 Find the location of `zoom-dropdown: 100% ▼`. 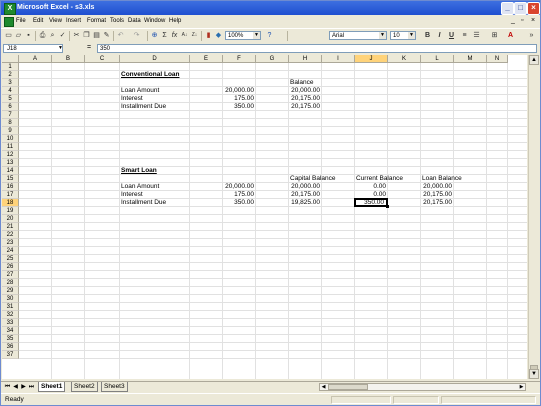

zoom-dropdown: 100% ▼ is located at coordinates (243, 35).